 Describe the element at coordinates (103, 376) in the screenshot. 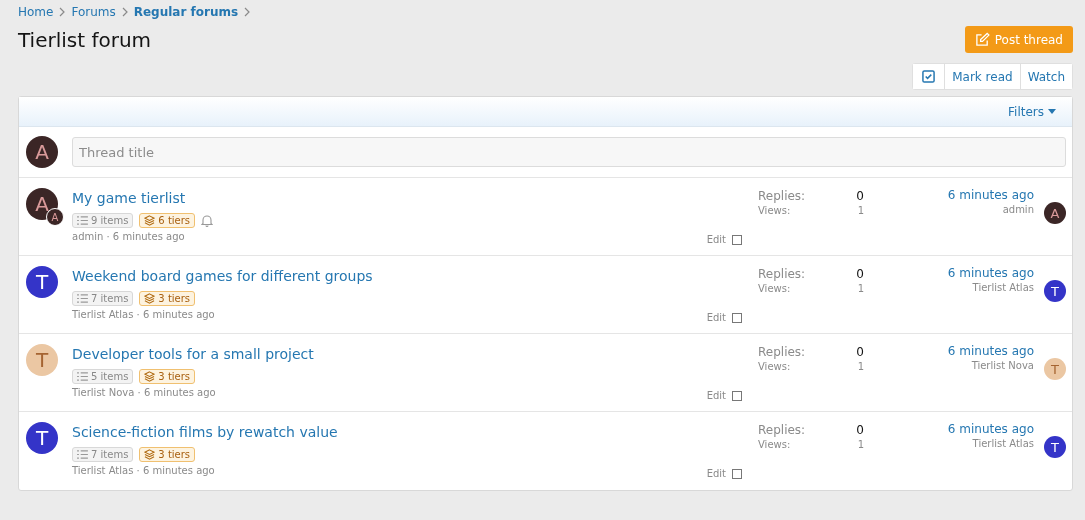

I see `items-tag: 5 items` at that location.